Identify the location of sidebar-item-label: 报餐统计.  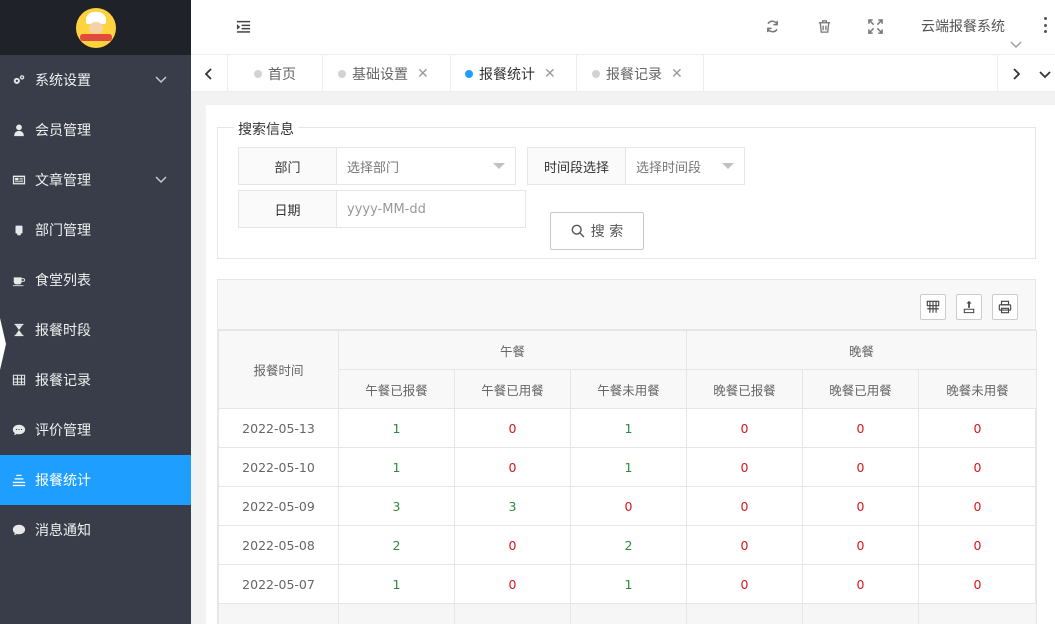
(63, 481).